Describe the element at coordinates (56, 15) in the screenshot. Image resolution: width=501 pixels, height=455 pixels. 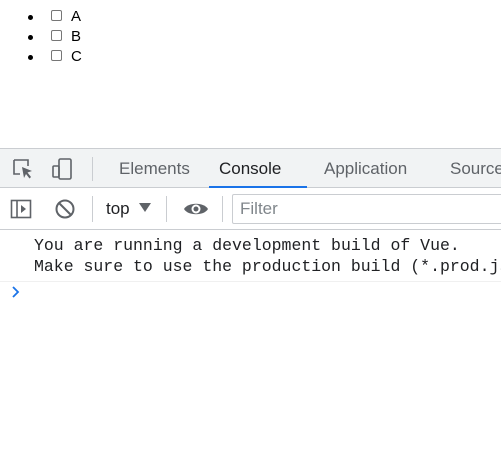
I see `checkbox-a` at that location.